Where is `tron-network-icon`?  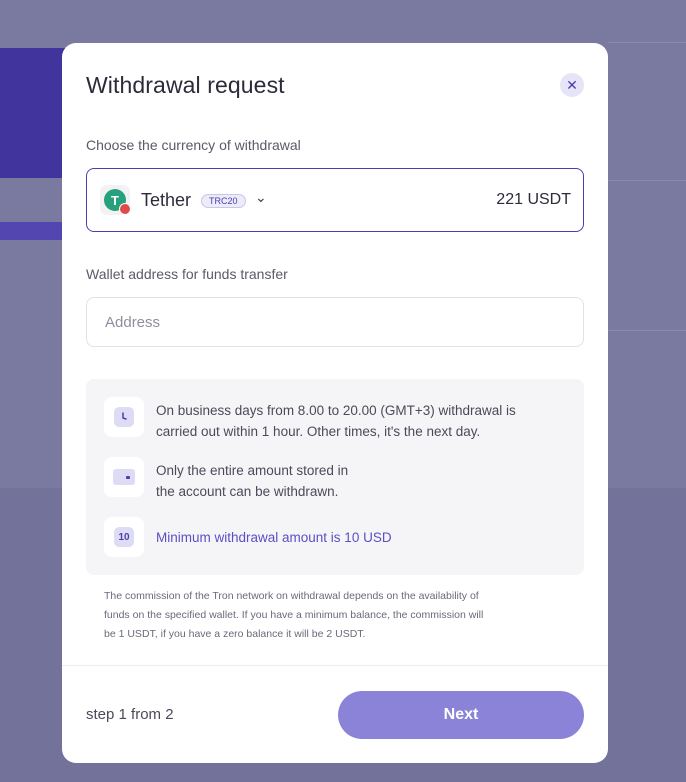
tron-network-icon is located at coordinates (125, 209).